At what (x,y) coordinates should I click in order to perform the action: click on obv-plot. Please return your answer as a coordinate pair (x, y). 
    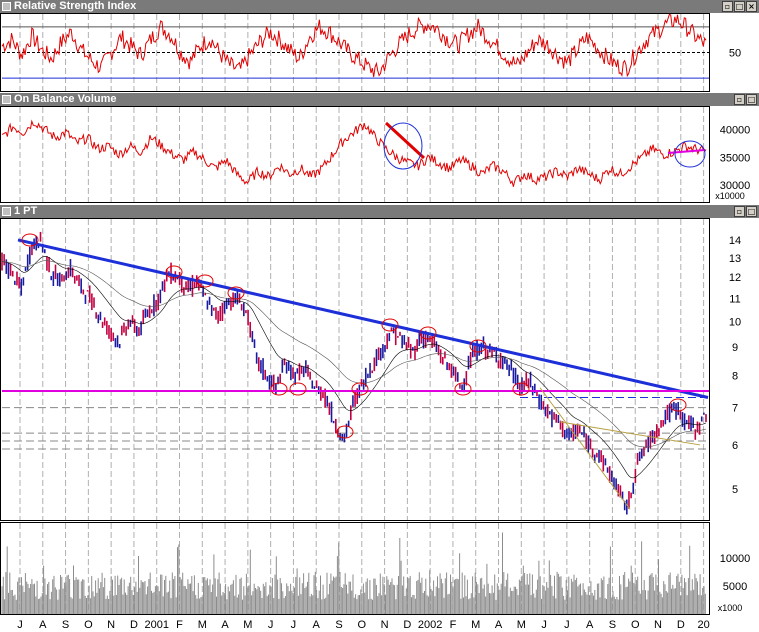
    Looking at the image, I should click on (354, 153).